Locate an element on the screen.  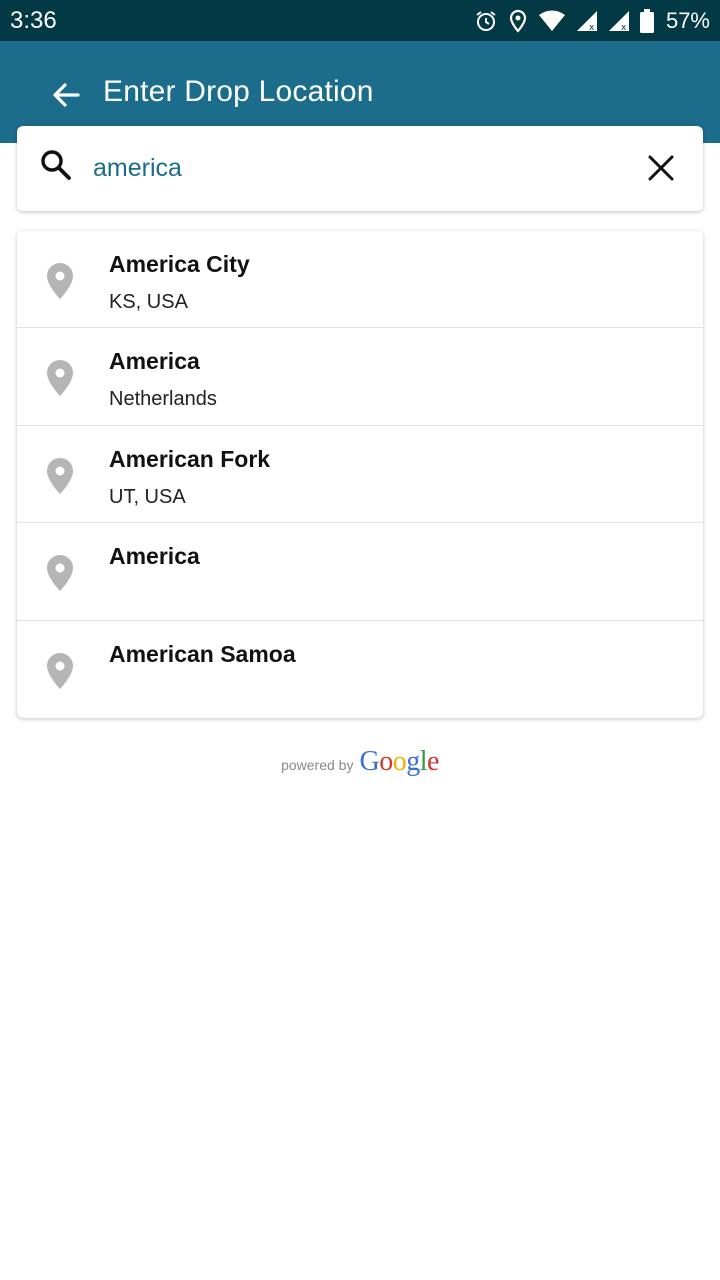
location-icon is located at coordinates (518, 21).